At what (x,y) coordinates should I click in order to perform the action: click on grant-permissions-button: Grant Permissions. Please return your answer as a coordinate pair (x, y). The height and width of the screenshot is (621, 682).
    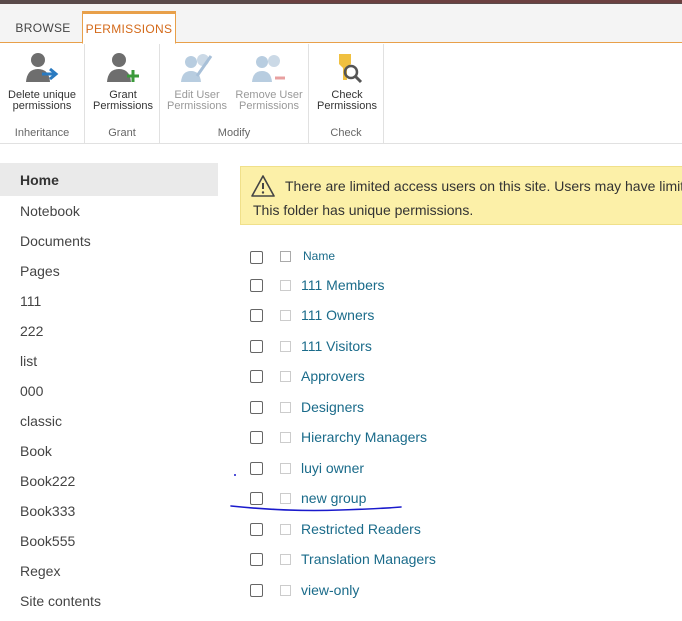
    Looking at the image, I should click on (123, 81).